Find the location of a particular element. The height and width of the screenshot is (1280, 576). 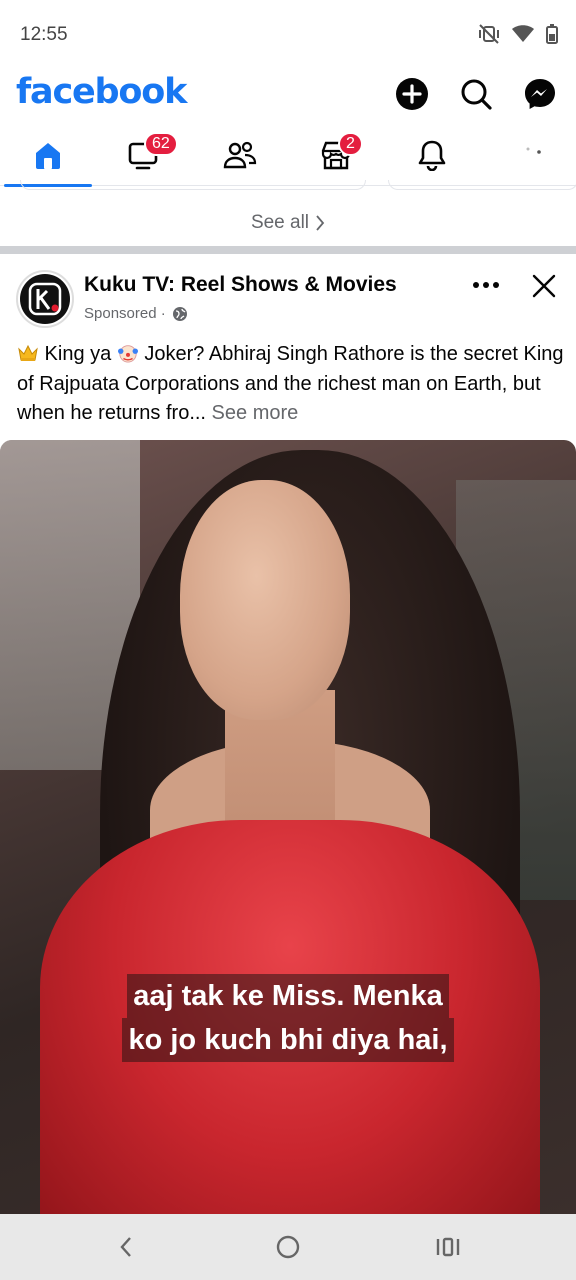

plus-circle-icon is located at coordinates (412, 94).